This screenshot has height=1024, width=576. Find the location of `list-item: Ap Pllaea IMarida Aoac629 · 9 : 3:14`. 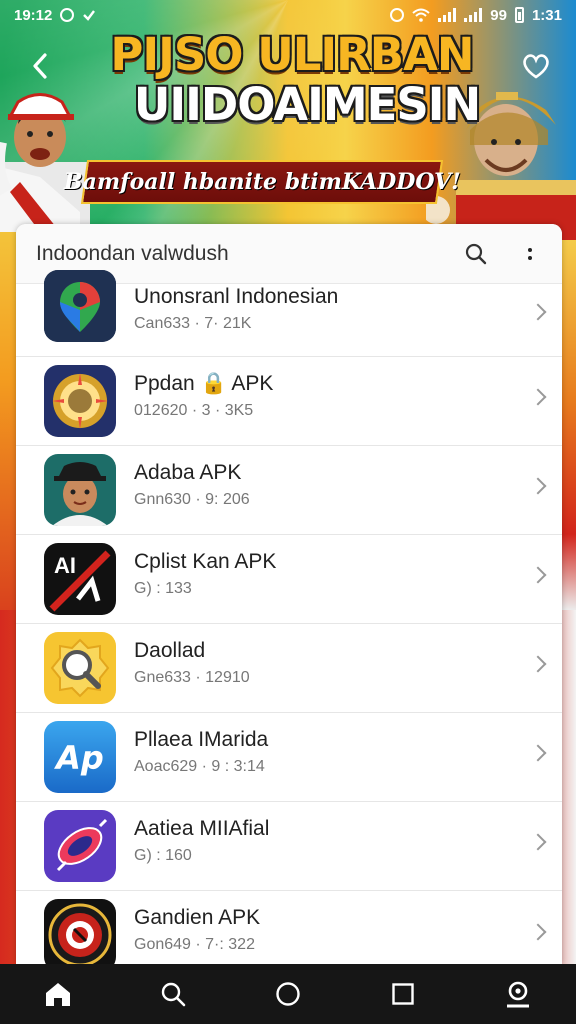

list-item: Ap Pllaea IMarida Aoac629 · 9 : 3:14 is located at coordinates (289, 757).